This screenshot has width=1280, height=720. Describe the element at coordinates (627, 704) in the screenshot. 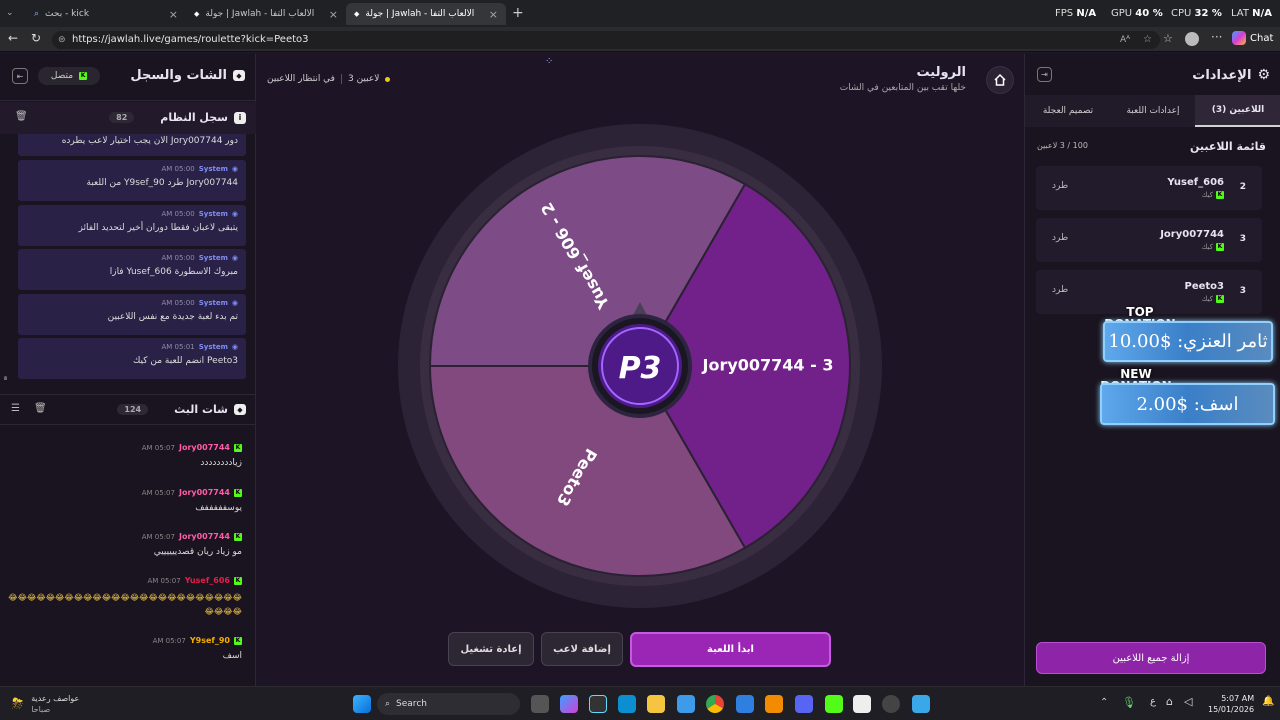

I see `edge-icon` at that location.